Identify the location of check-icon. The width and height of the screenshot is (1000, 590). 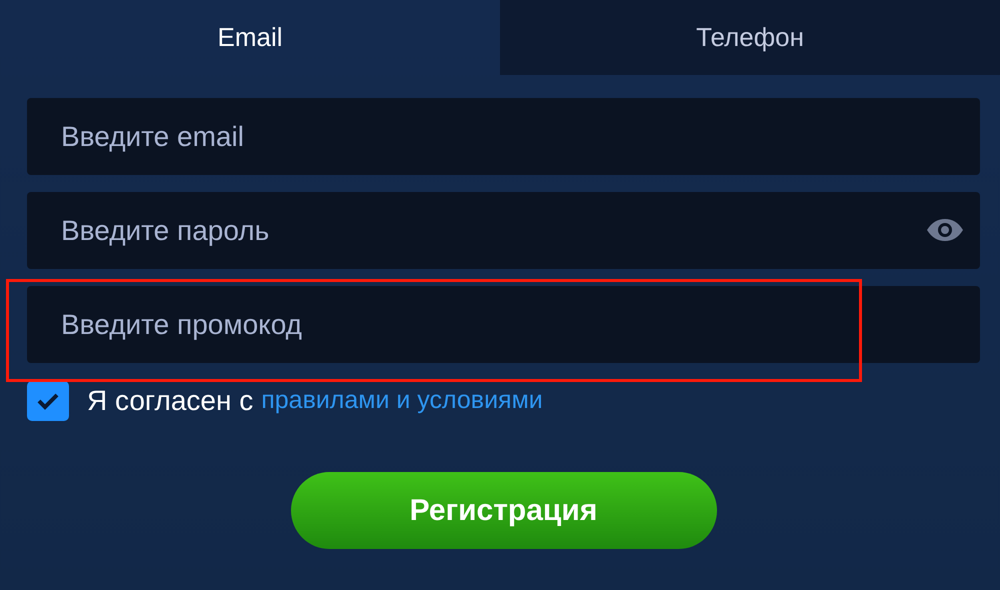
(48, 401).